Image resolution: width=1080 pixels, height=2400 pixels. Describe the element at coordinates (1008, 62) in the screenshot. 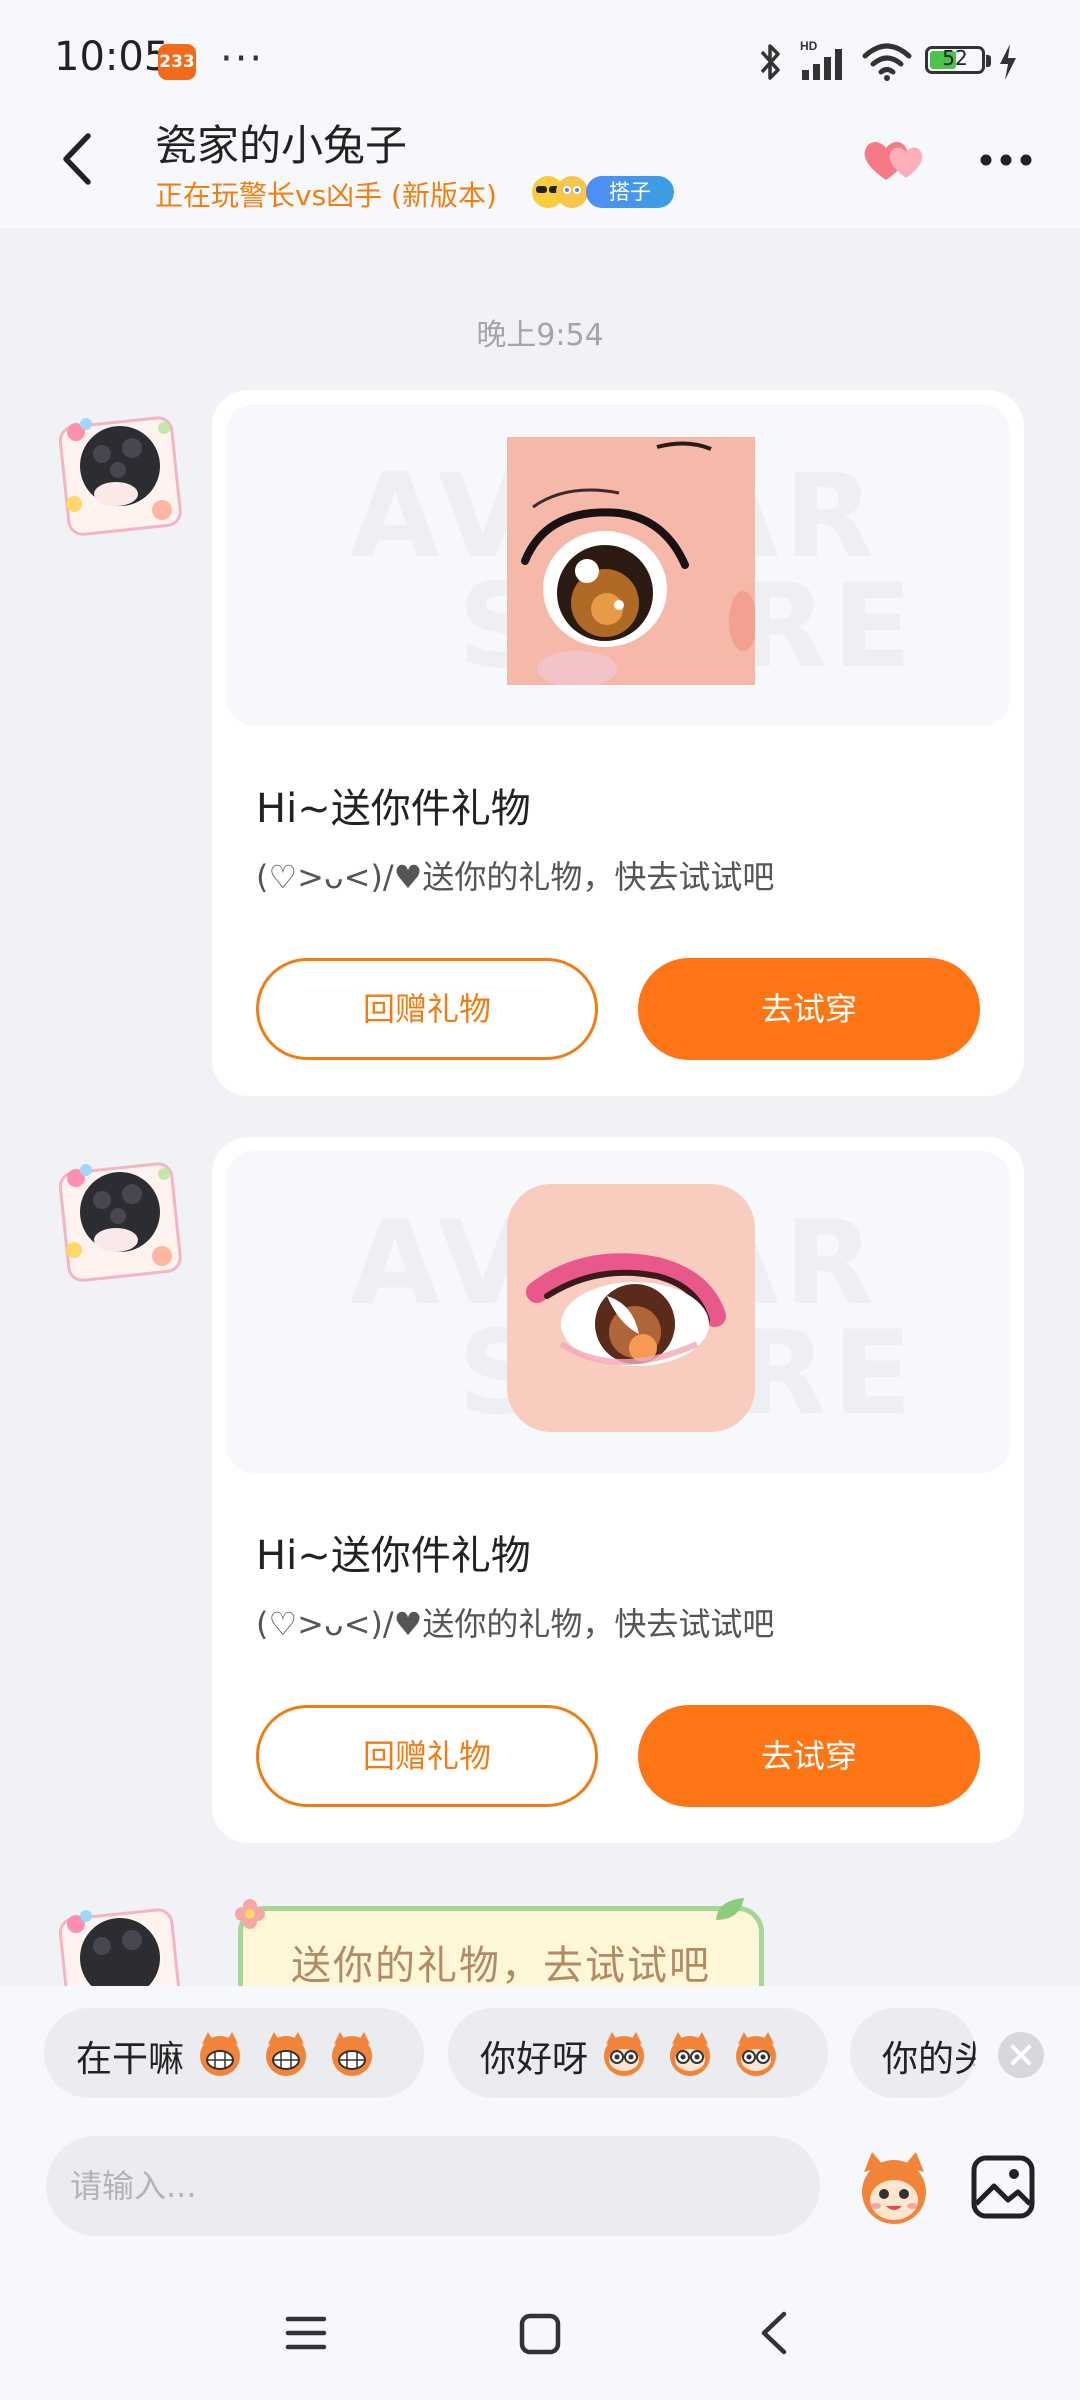

I see `charging-icon` at that location.